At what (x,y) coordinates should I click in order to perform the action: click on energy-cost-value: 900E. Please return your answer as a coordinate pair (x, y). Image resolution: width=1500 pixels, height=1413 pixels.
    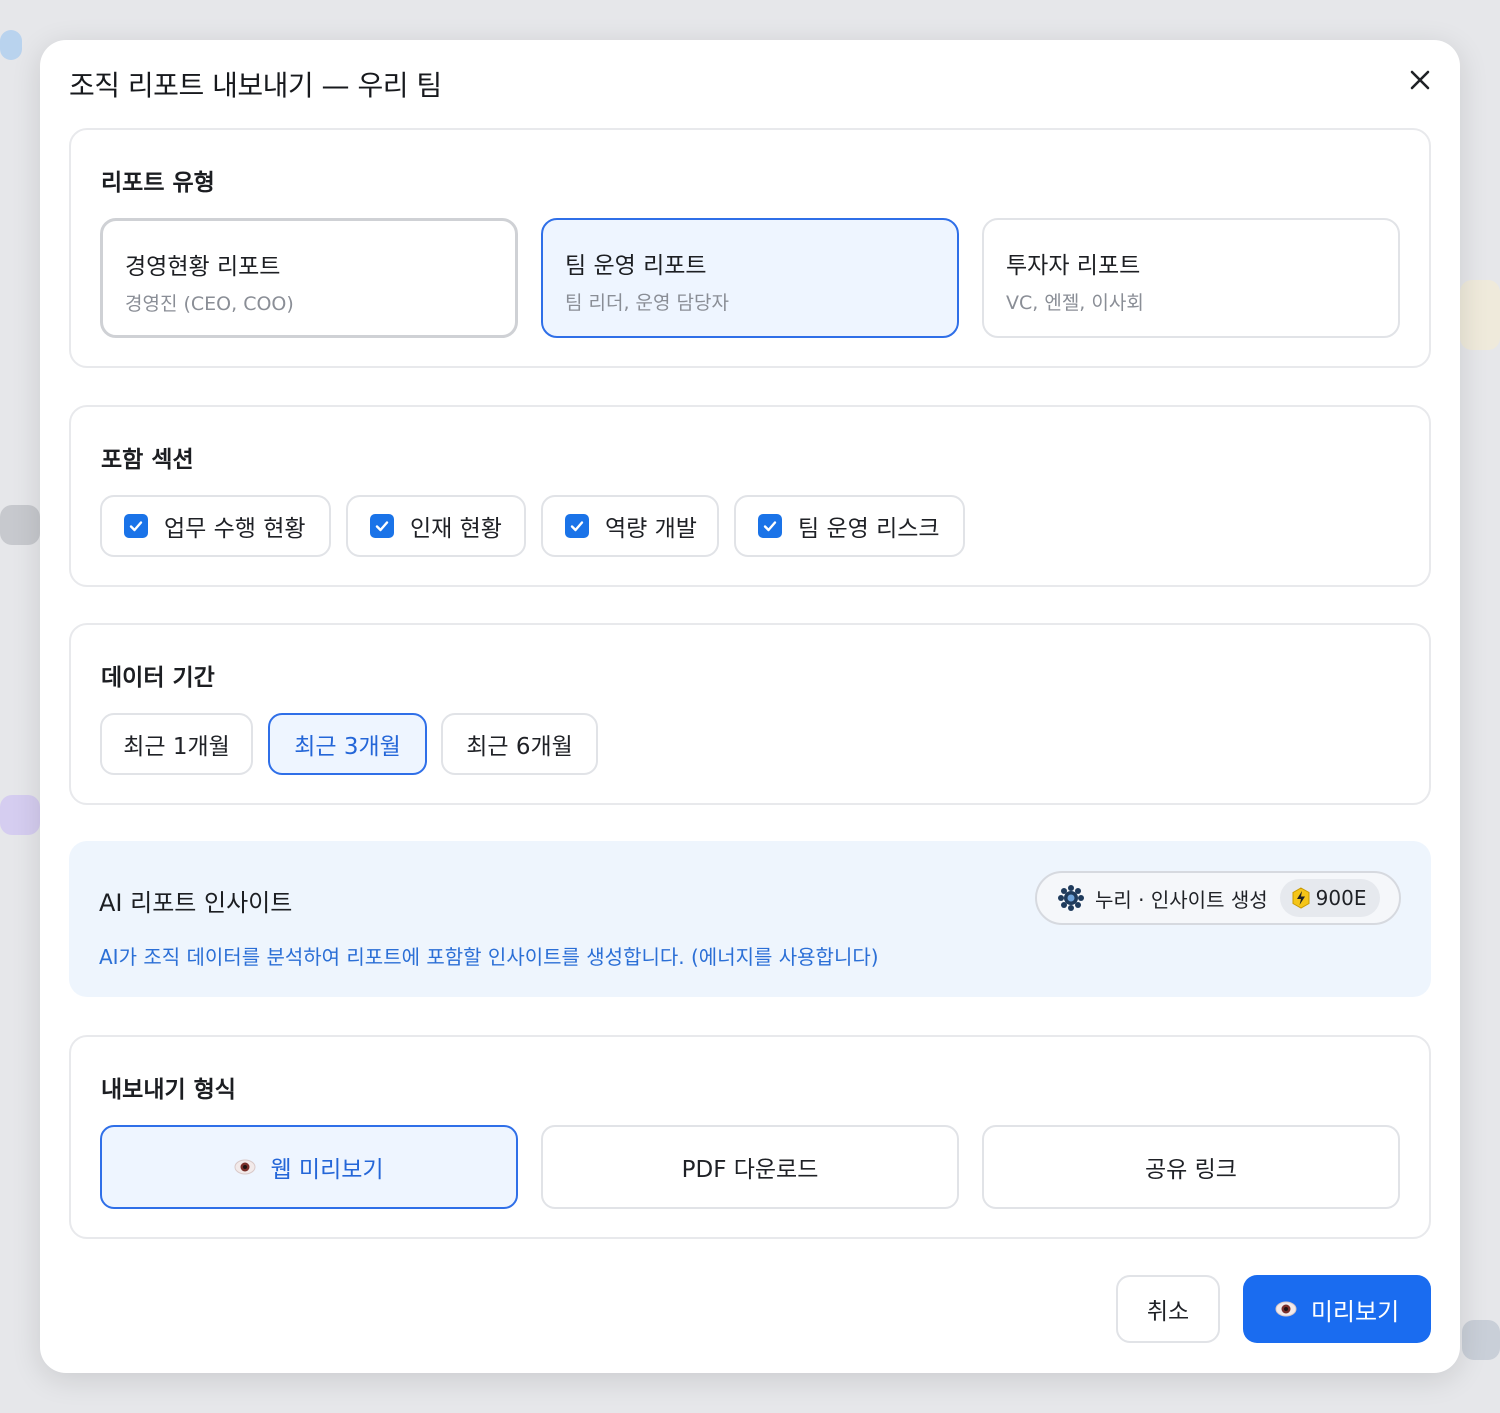
    Looking at the image, I should click on (1341, 898).